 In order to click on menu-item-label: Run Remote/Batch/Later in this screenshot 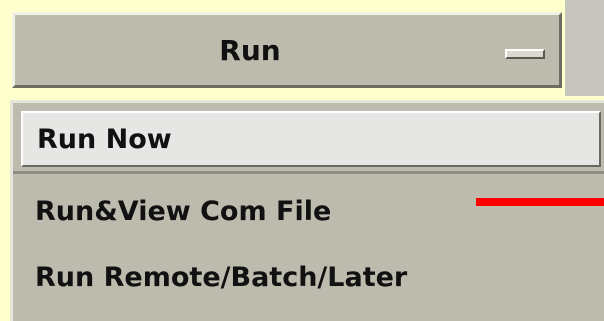, I will do `click(221, 277)`.